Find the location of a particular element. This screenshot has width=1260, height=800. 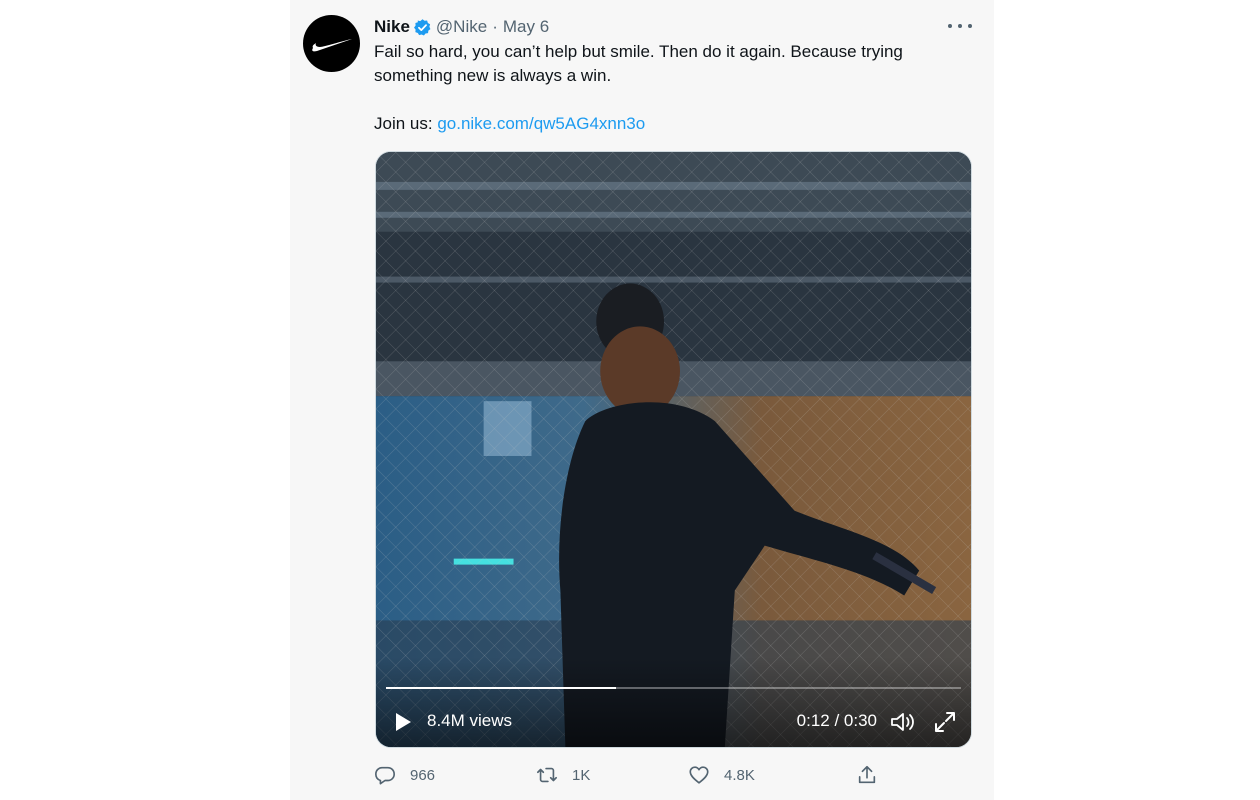

tweet-join-line: Join us: go.nike.com/qw5AG4xnn3o is located at coordinates (664, 124).